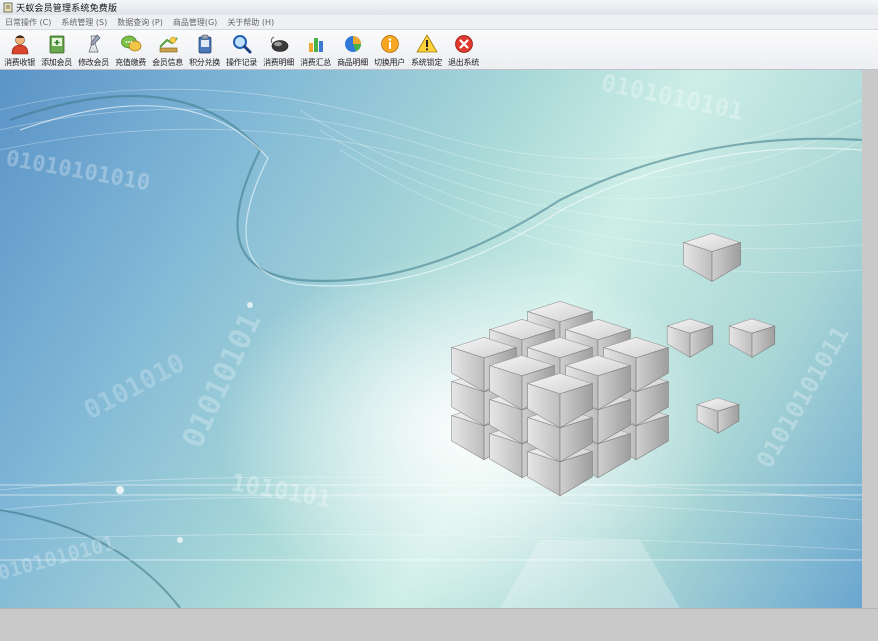 This screenshot has width=878, height=641. I want to click on binary-text-7: 0101010101, so click(59, 557).